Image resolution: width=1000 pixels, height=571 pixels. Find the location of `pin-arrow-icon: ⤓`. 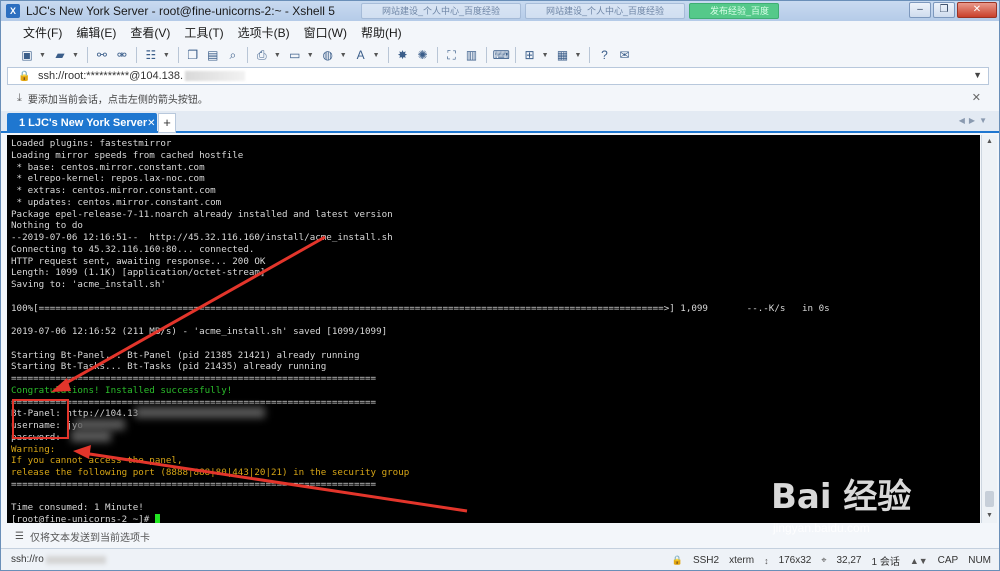

pin-arrow-icon: ⤓ is located at coordinates (19, 98).